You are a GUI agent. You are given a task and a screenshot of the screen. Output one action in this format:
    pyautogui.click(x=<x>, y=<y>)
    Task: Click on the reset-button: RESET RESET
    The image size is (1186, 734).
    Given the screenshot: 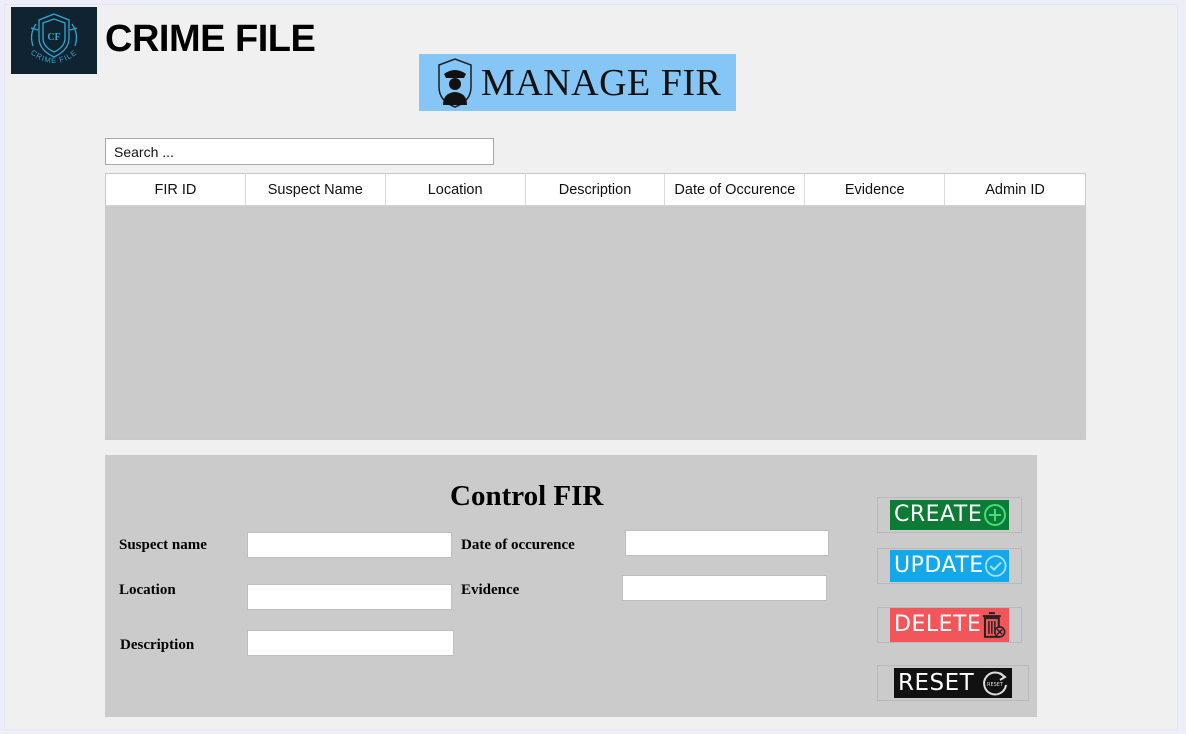 What is the action you would take?
    pyautogui.click(x=953, y=683)
    